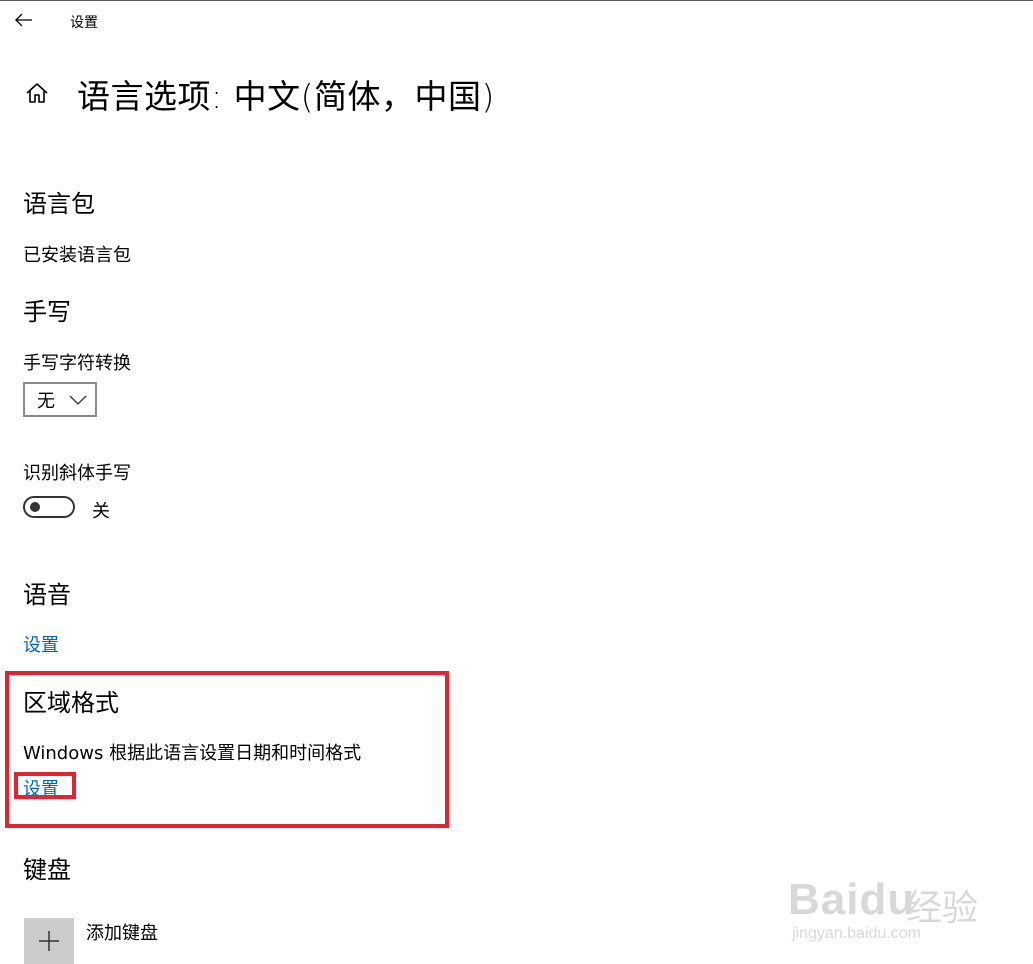 This screenshot has width=1033, height=964. I want to click on chevron-down-icon, so click(78, 400).